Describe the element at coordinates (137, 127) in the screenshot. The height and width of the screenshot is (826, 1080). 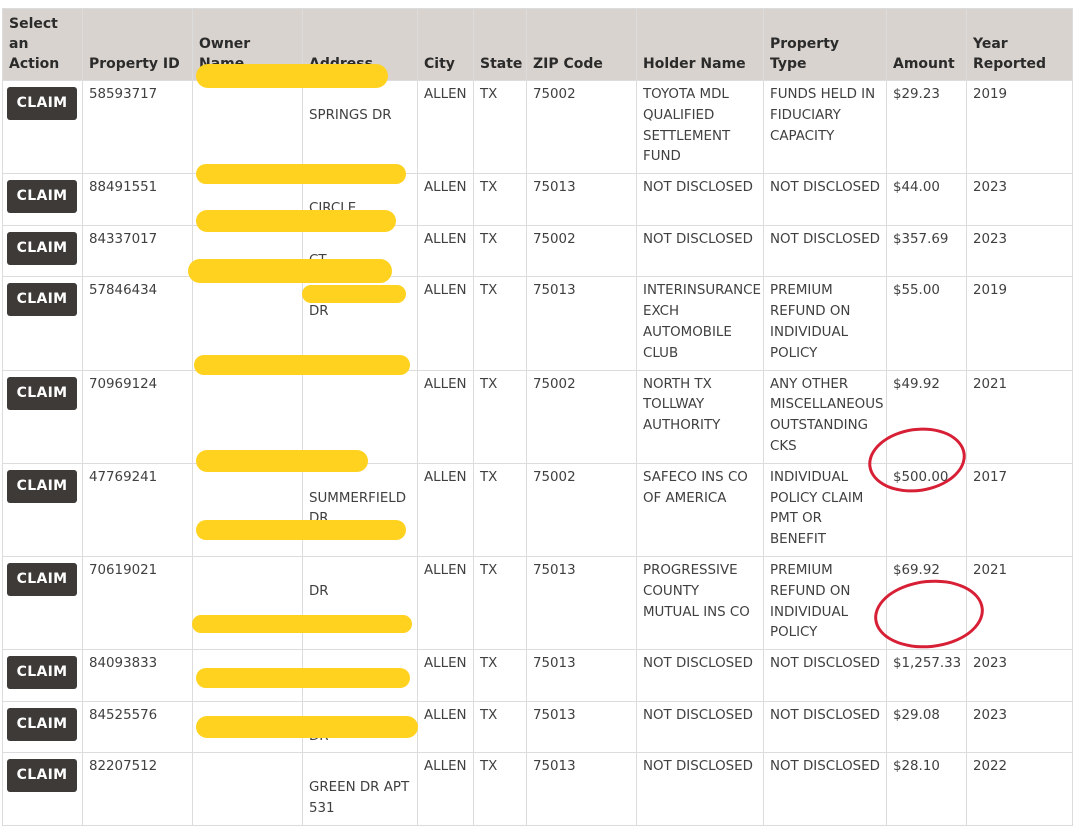
I see `property-id-cell: 58593717` at that location.